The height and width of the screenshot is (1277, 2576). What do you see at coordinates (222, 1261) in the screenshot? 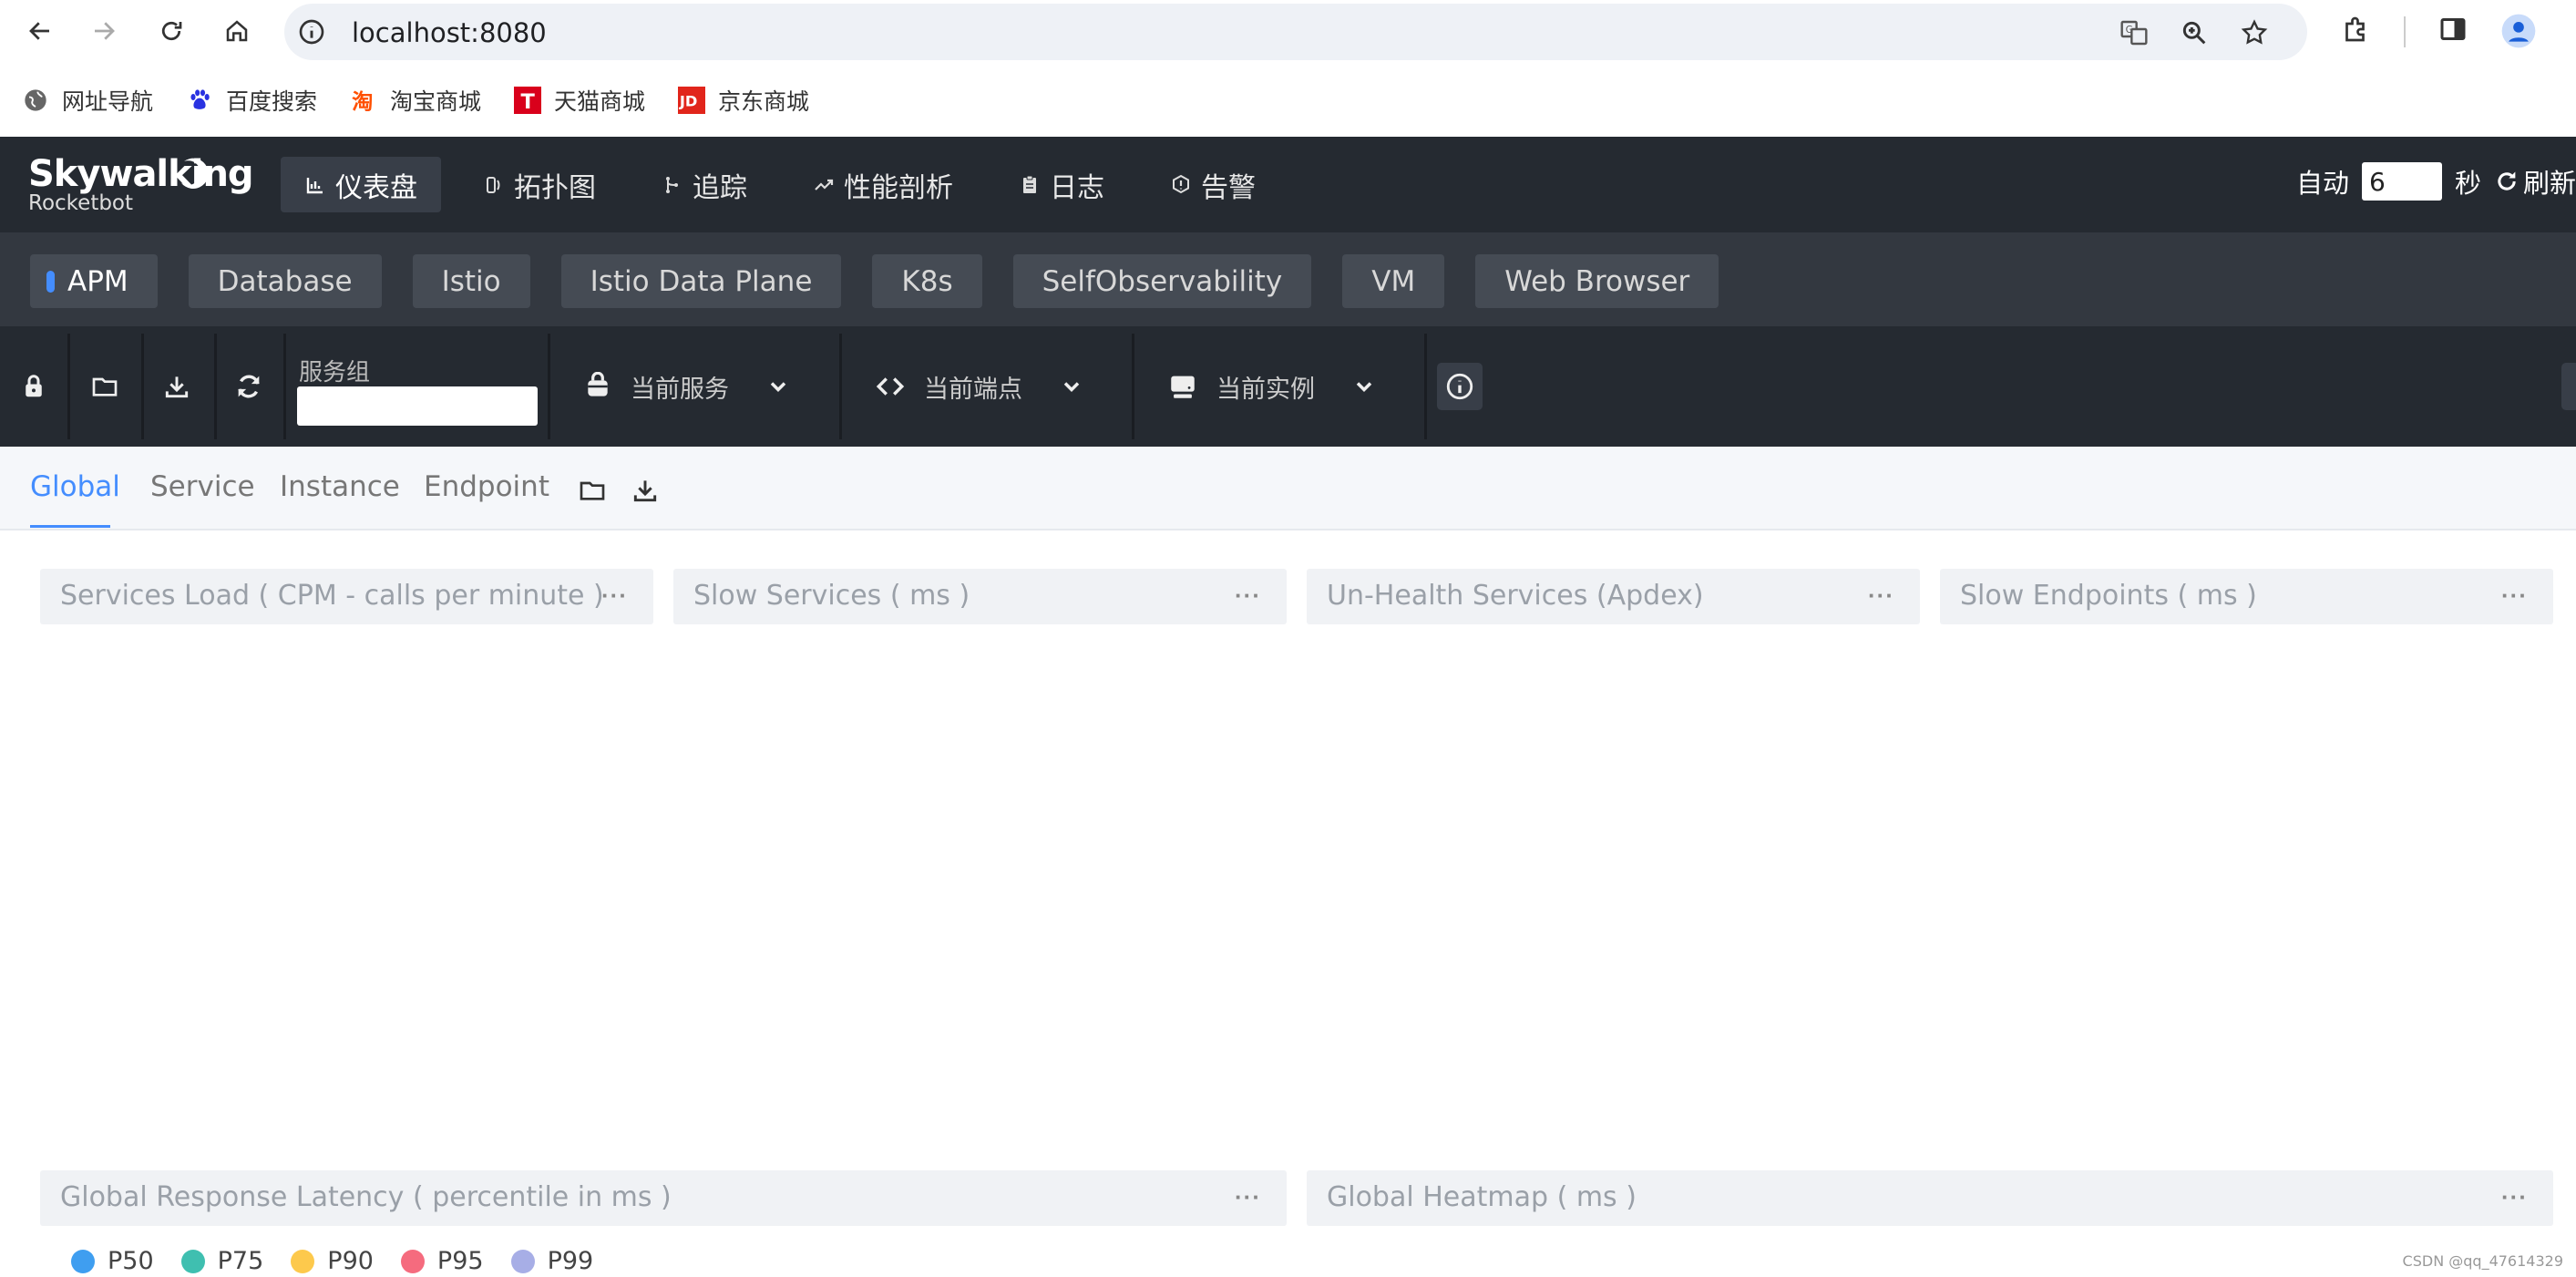
I see `legend-item-p75: P75` at bounding box center [222, 1261].